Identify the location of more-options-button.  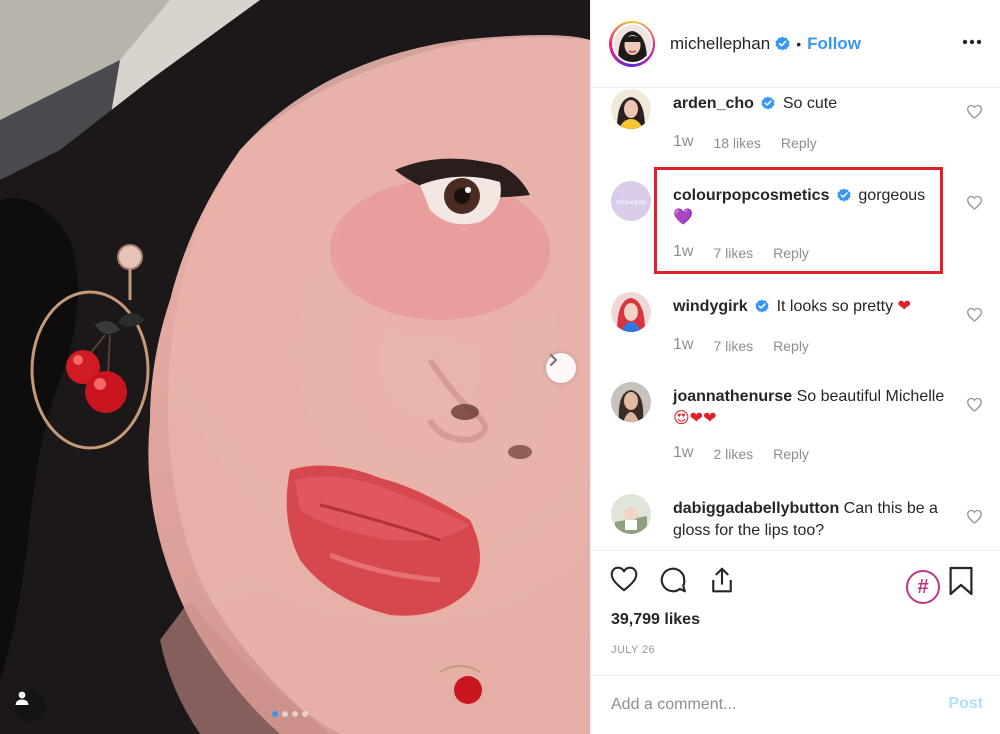
(972, 41).